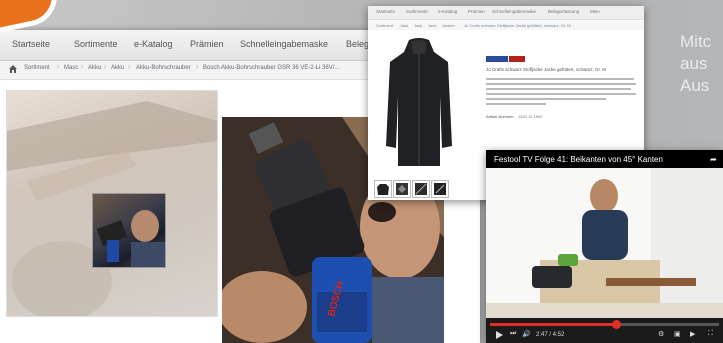 This screenshot has width=723, height=343. I want to click on breadcrumb-item: Akku-Bohrschrauber, so click(163, 68).